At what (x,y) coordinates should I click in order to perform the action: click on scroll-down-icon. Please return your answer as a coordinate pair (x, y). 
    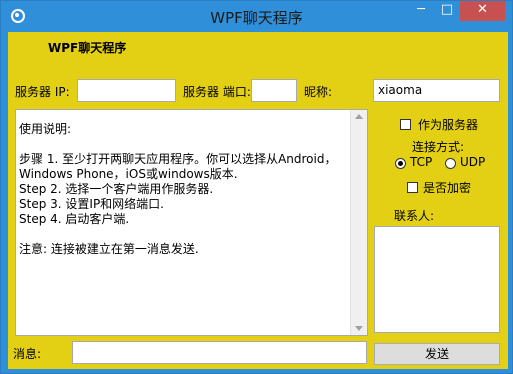
    Looking at the image, I should click on (359, 328).